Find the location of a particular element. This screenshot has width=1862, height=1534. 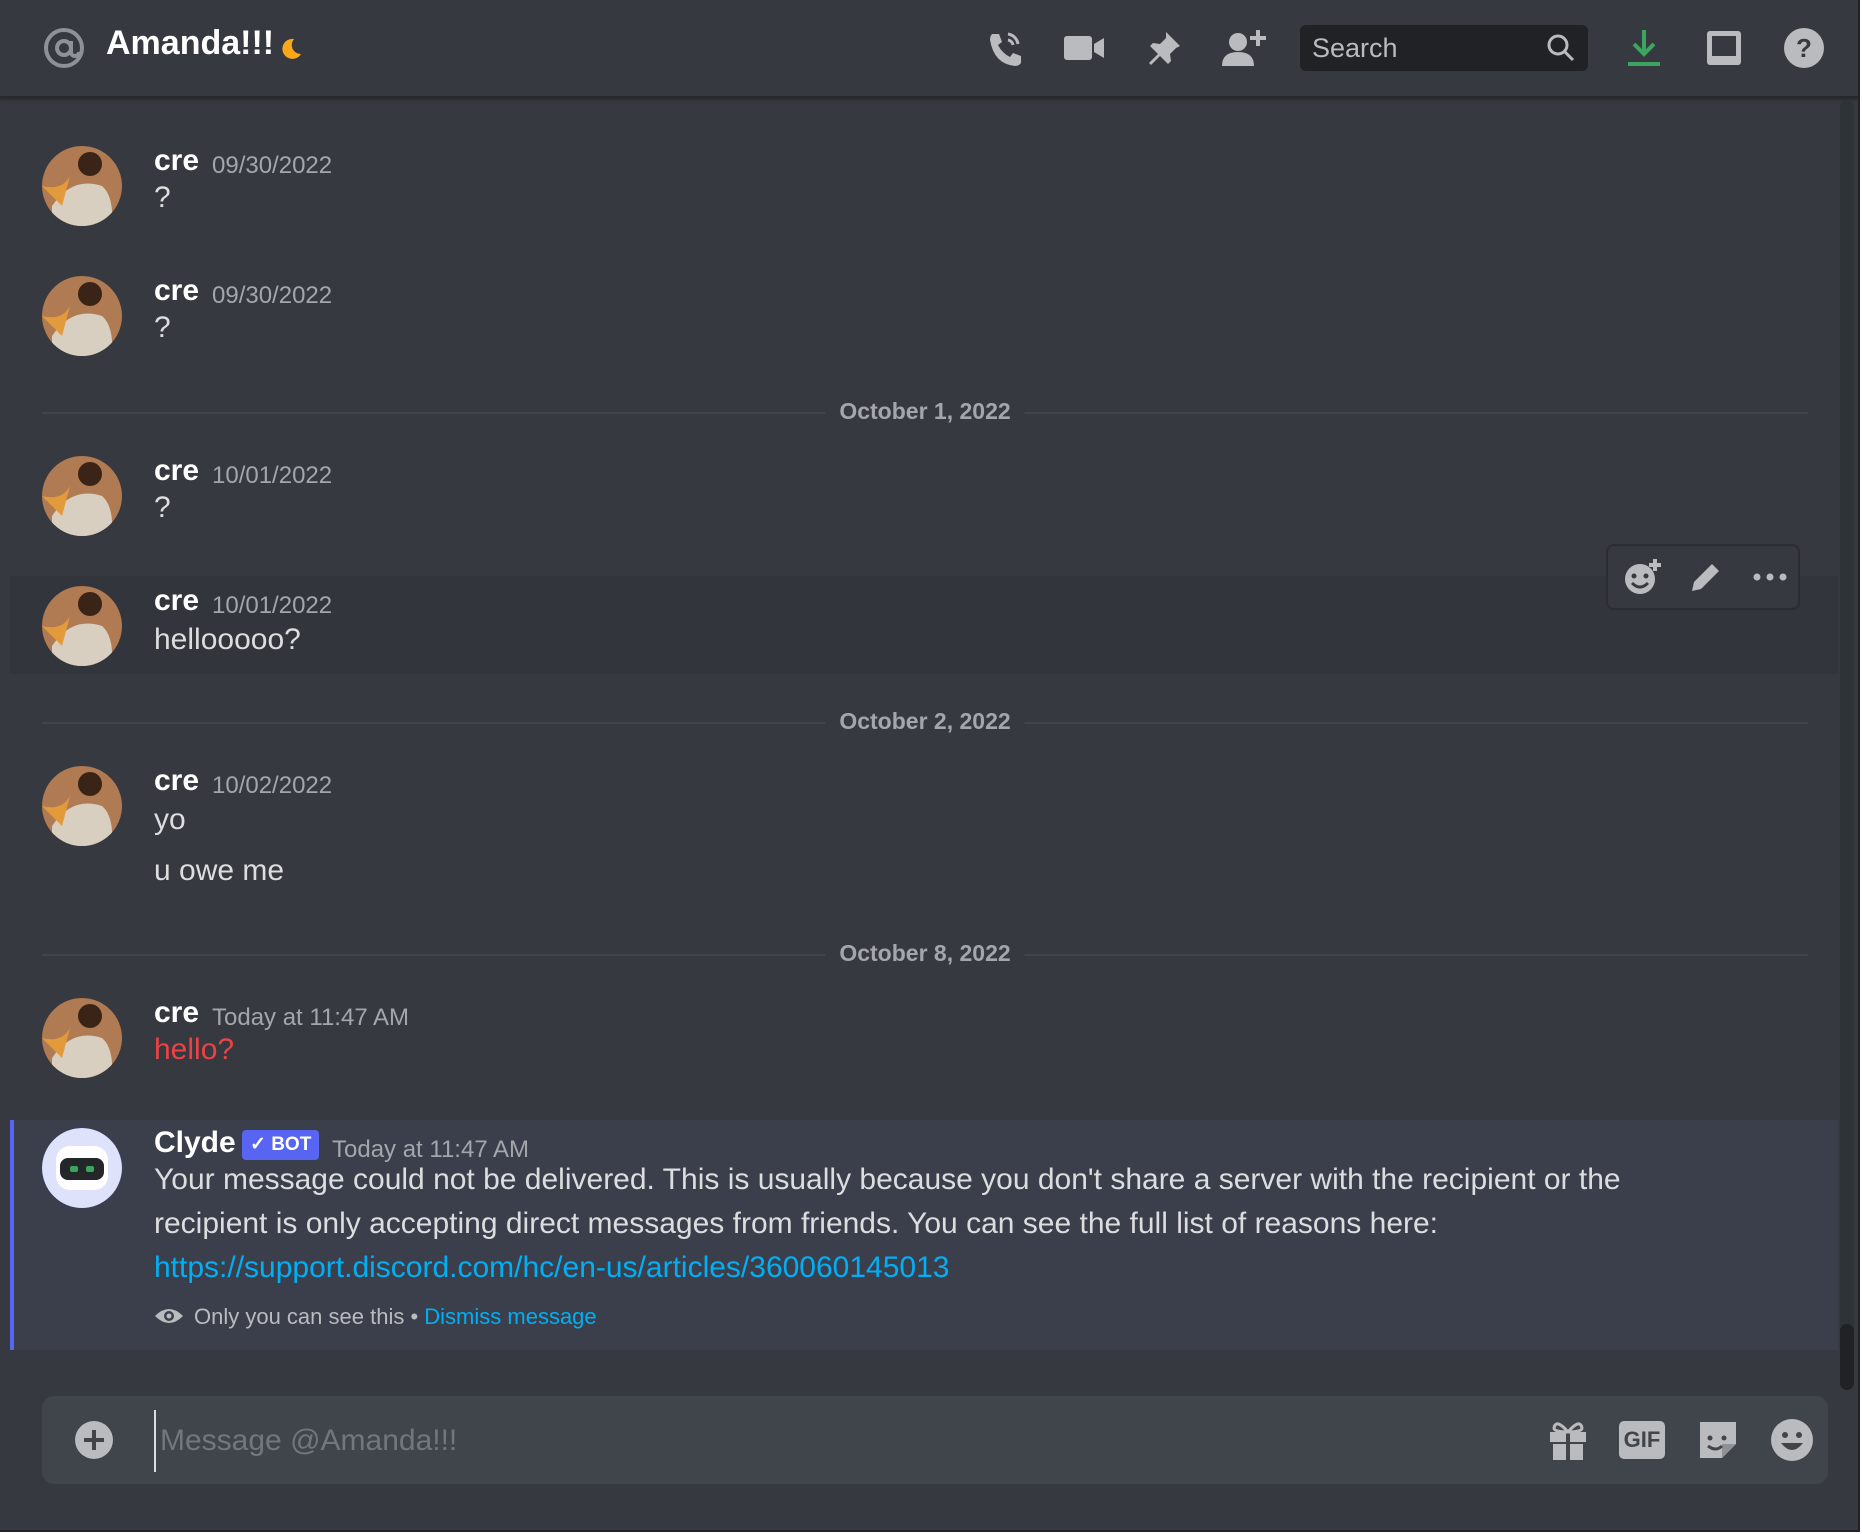

video-icon is located at coordinates (1084, 48).